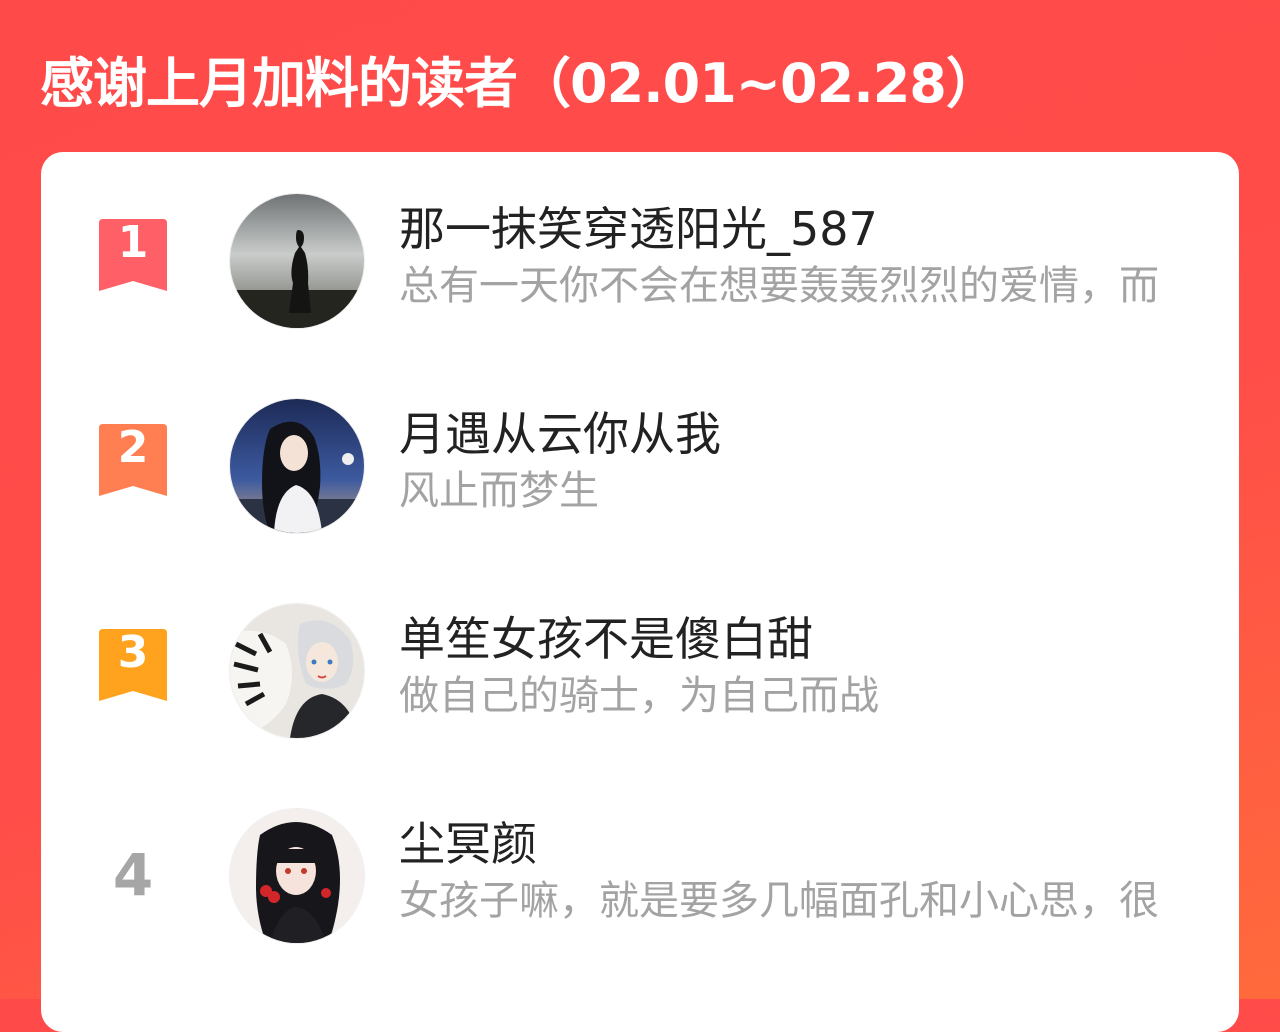  I want to click on rank-number: 1, so click(133, 242).